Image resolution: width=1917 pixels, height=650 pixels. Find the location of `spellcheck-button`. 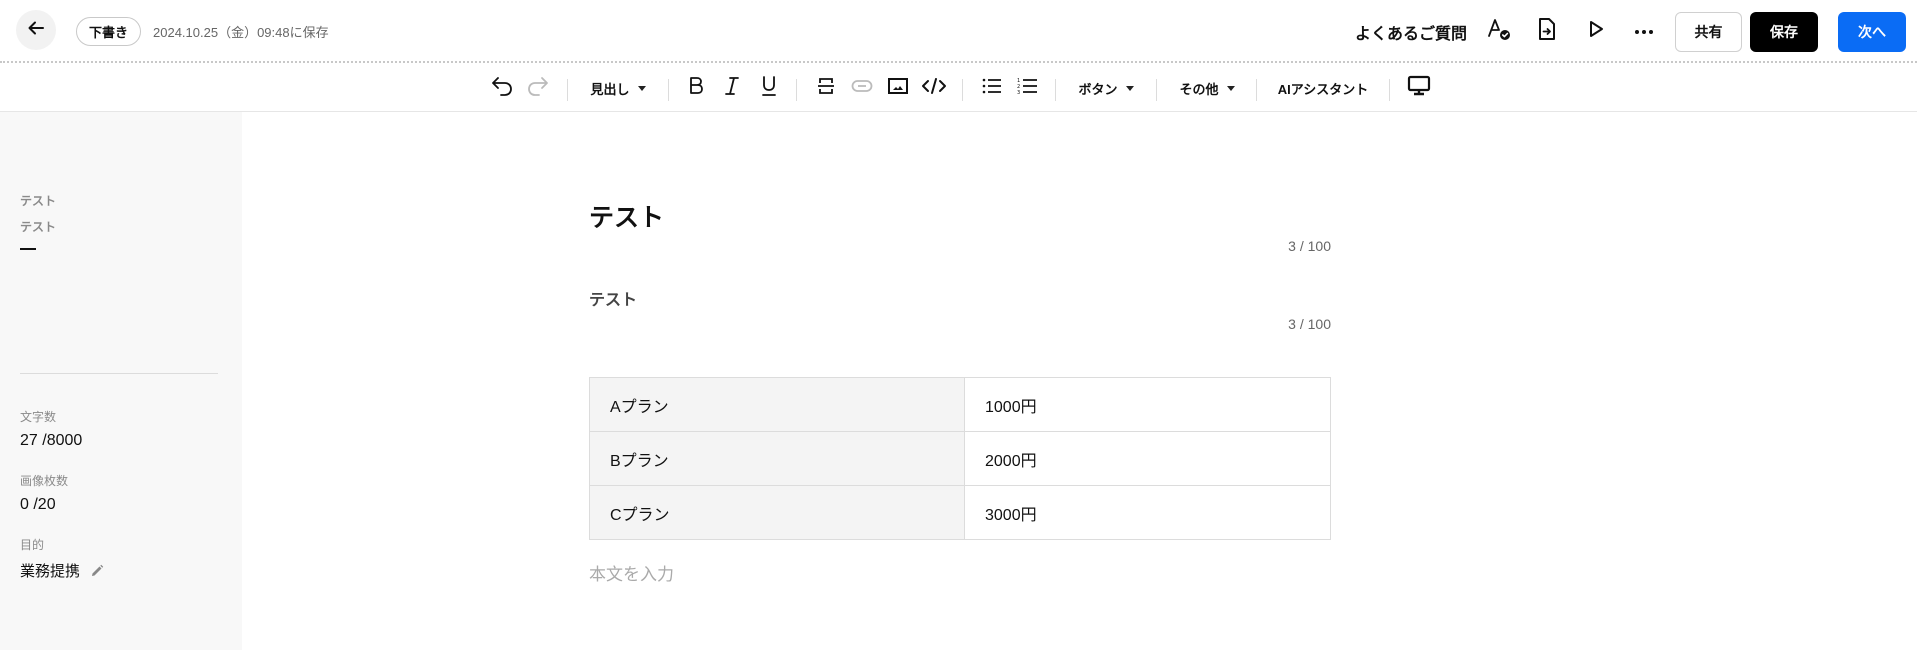

spellcheck-button is located at coordinates (1499, 31).